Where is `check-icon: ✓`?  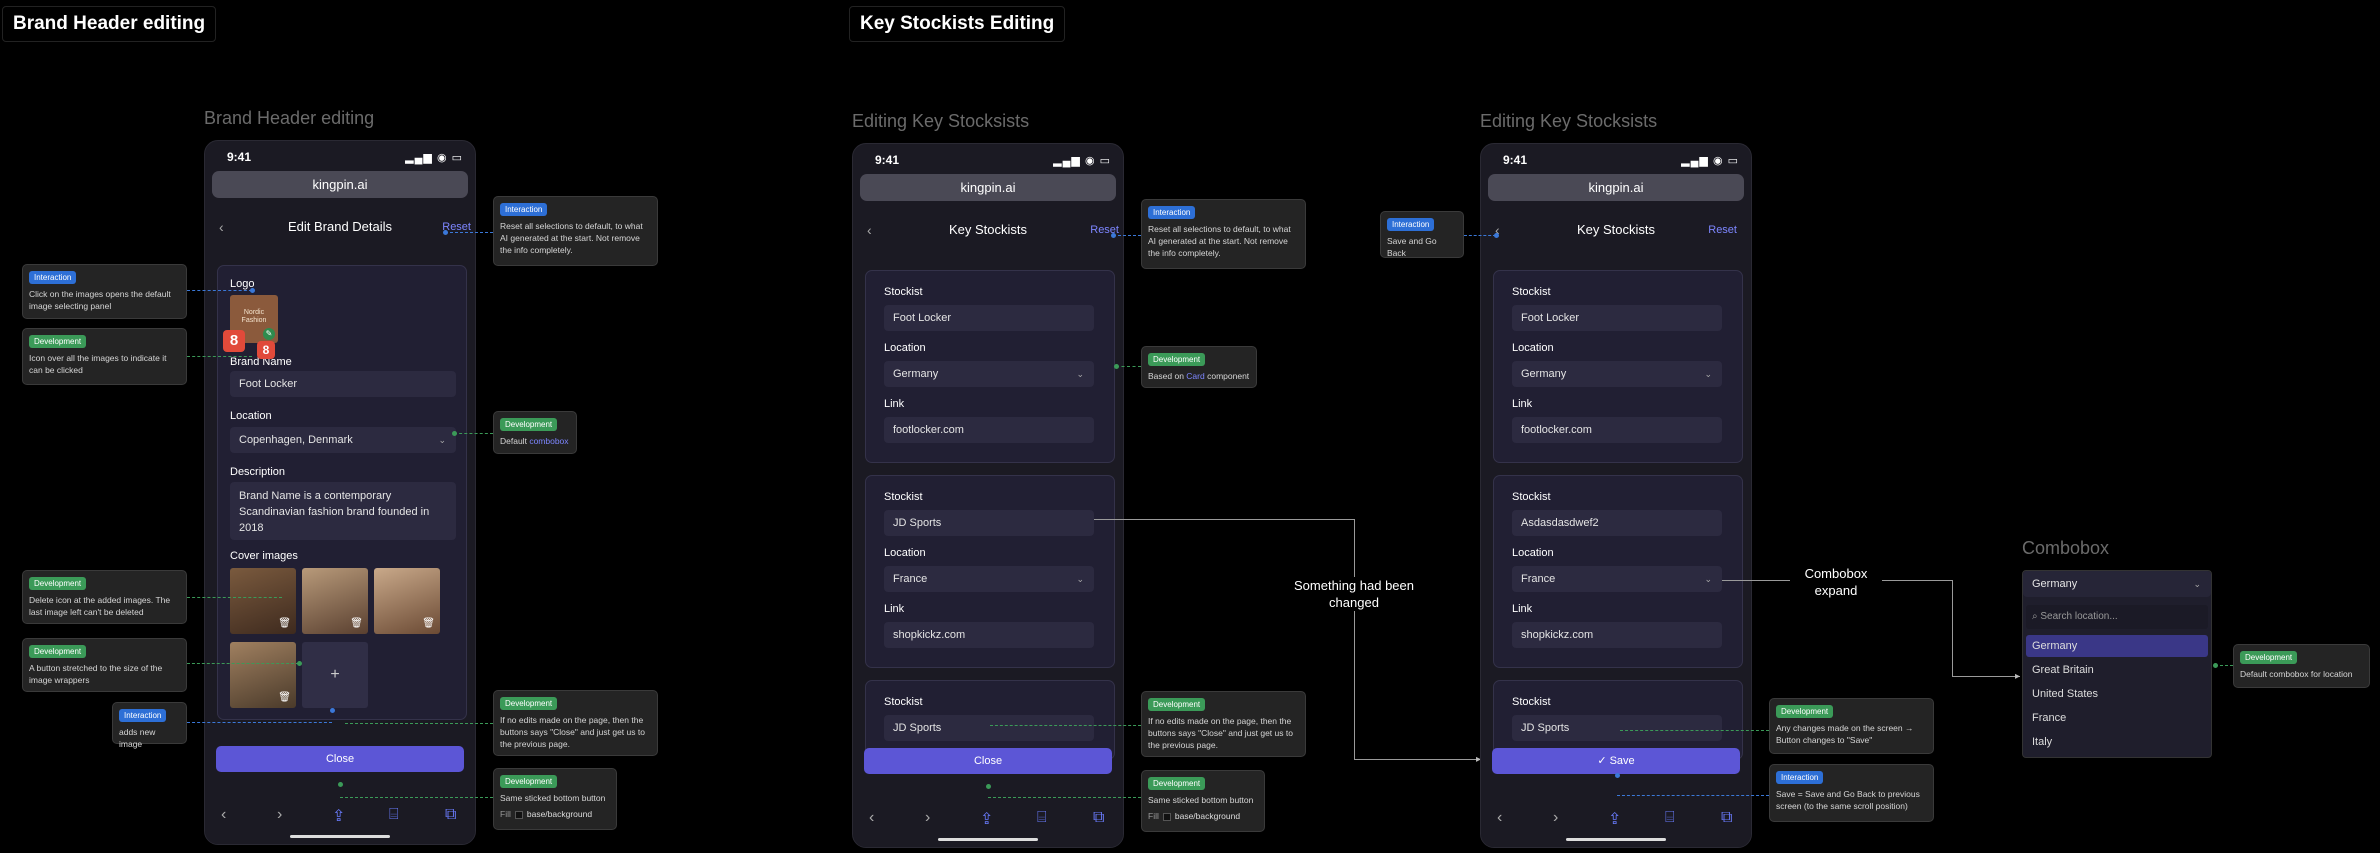 check-icon: ✓ is located at coordinates (1603, 761).